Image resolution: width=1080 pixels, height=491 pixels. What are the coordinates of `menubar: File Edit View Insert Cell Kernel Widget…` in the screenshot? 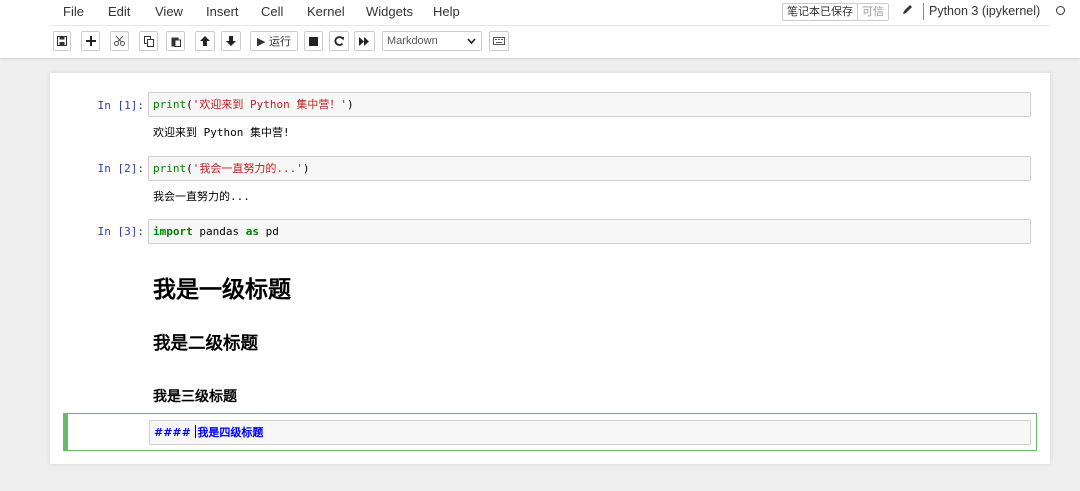 It's located at (557, 13).